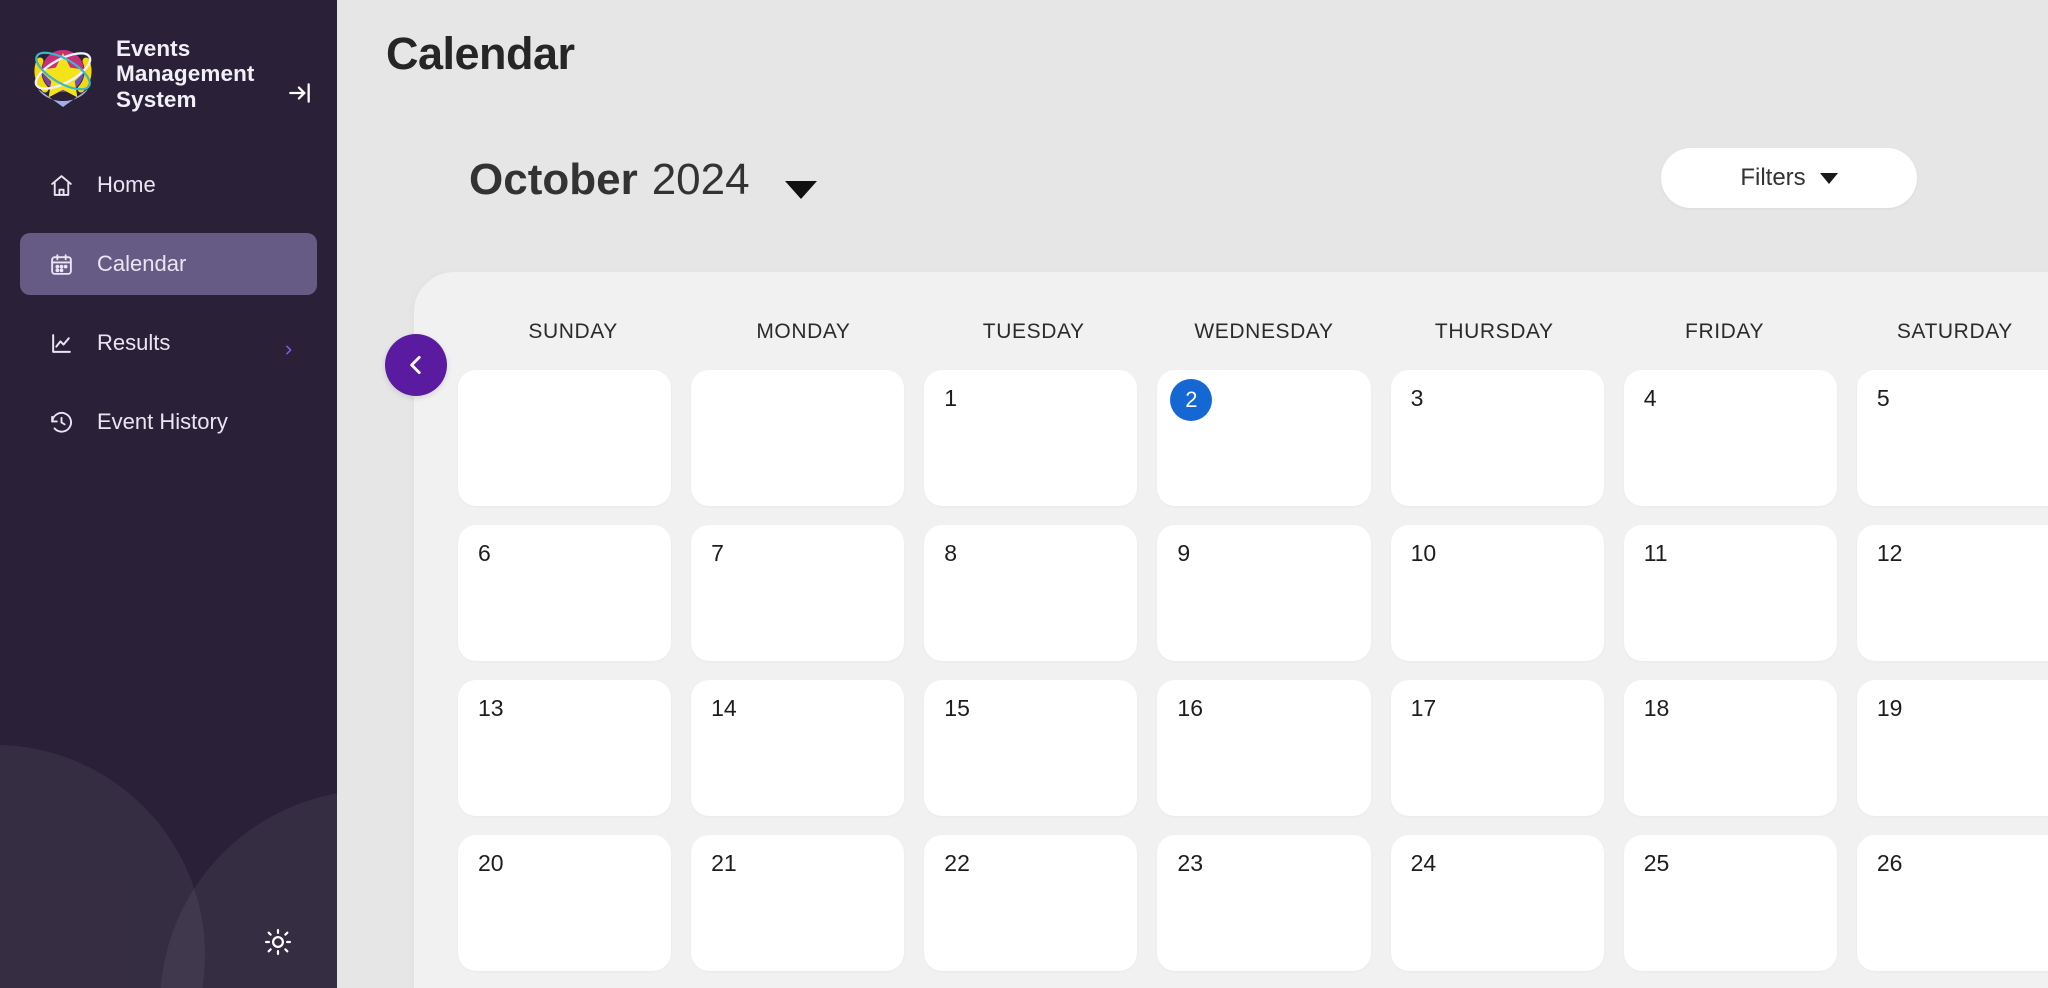  What do you see at coordinates (1497, 593) in the screenshot?
I see `calendar-day-cell: 10` at bounding box center [1497, 593].